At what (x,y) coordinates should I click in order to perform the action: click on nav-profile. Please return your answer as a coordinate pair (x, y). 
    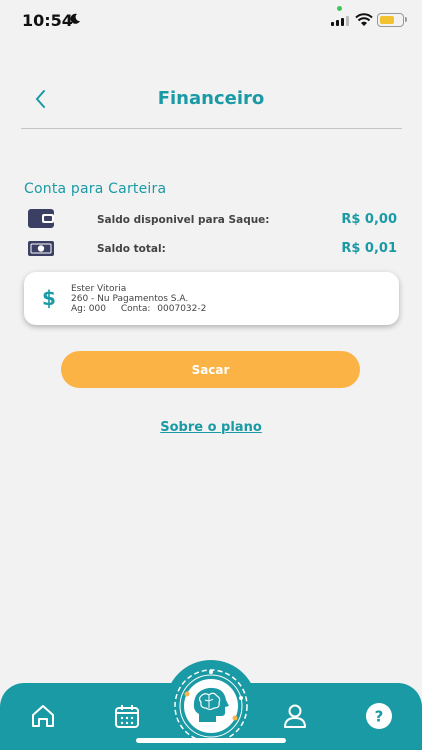
    Looking at the image, I should click on (295, 716).